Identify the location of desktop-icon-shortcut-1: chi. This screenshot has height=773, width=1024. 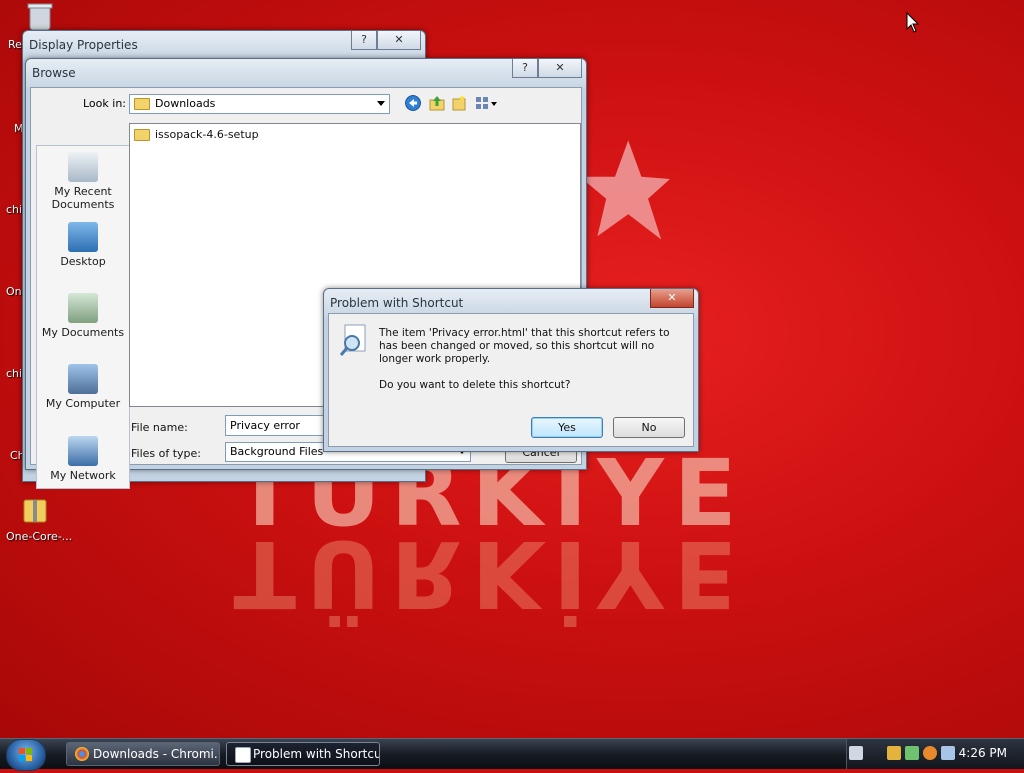
(14, 209).